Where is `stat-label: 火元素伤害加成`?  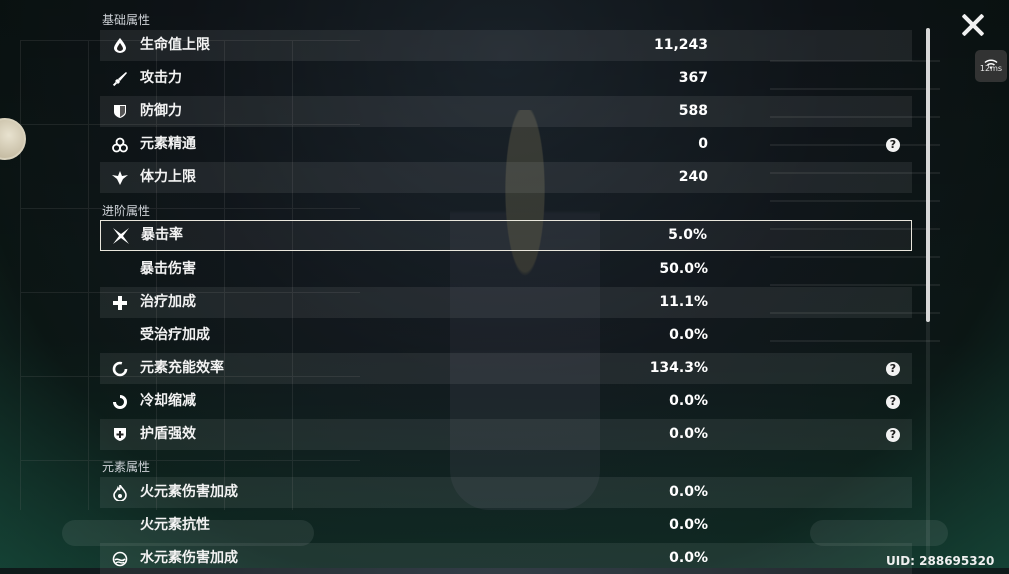 stat-label: 火元素伤害加成 is located at coordinates (189, 492).